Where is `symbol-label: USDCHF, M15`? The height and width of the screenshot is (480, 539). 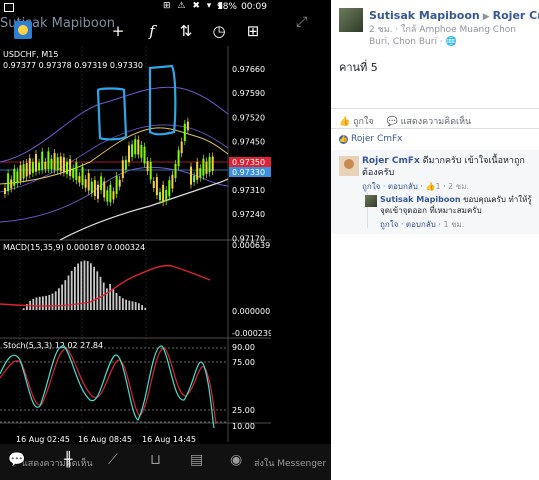 symbol-label: USDCHF, M15 is located at coordinates (30, 54).